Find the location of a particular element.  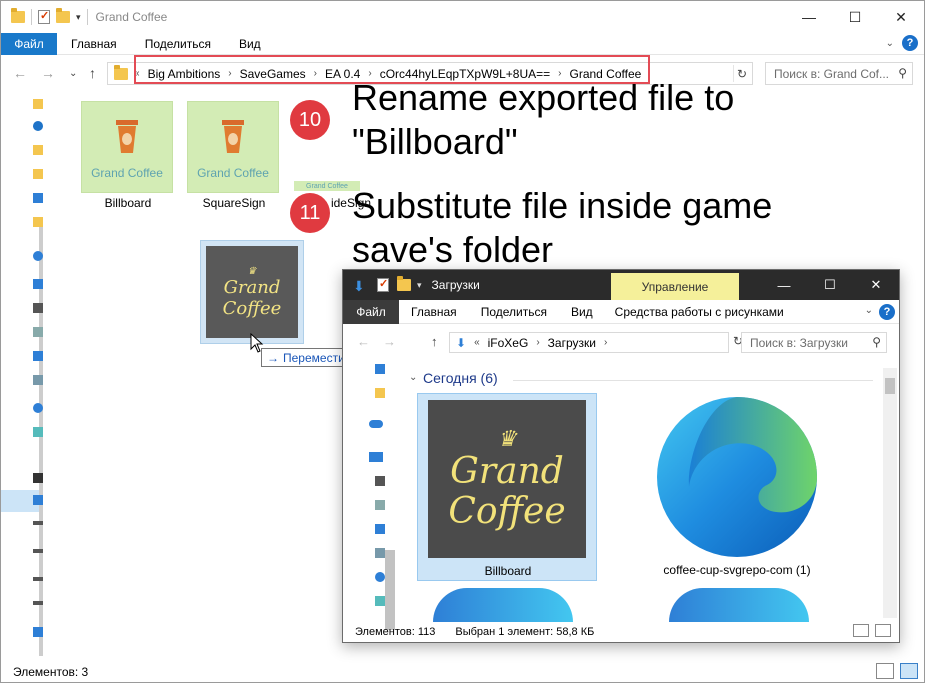

breadcrumb-item: Big Ambitions is located at coordinates (184, 74).